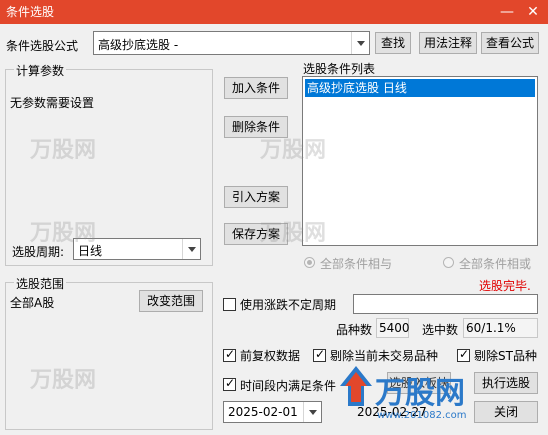 This screenshot has width=548, height=435. I want to click on find-button: 查找, so click(393, 43).